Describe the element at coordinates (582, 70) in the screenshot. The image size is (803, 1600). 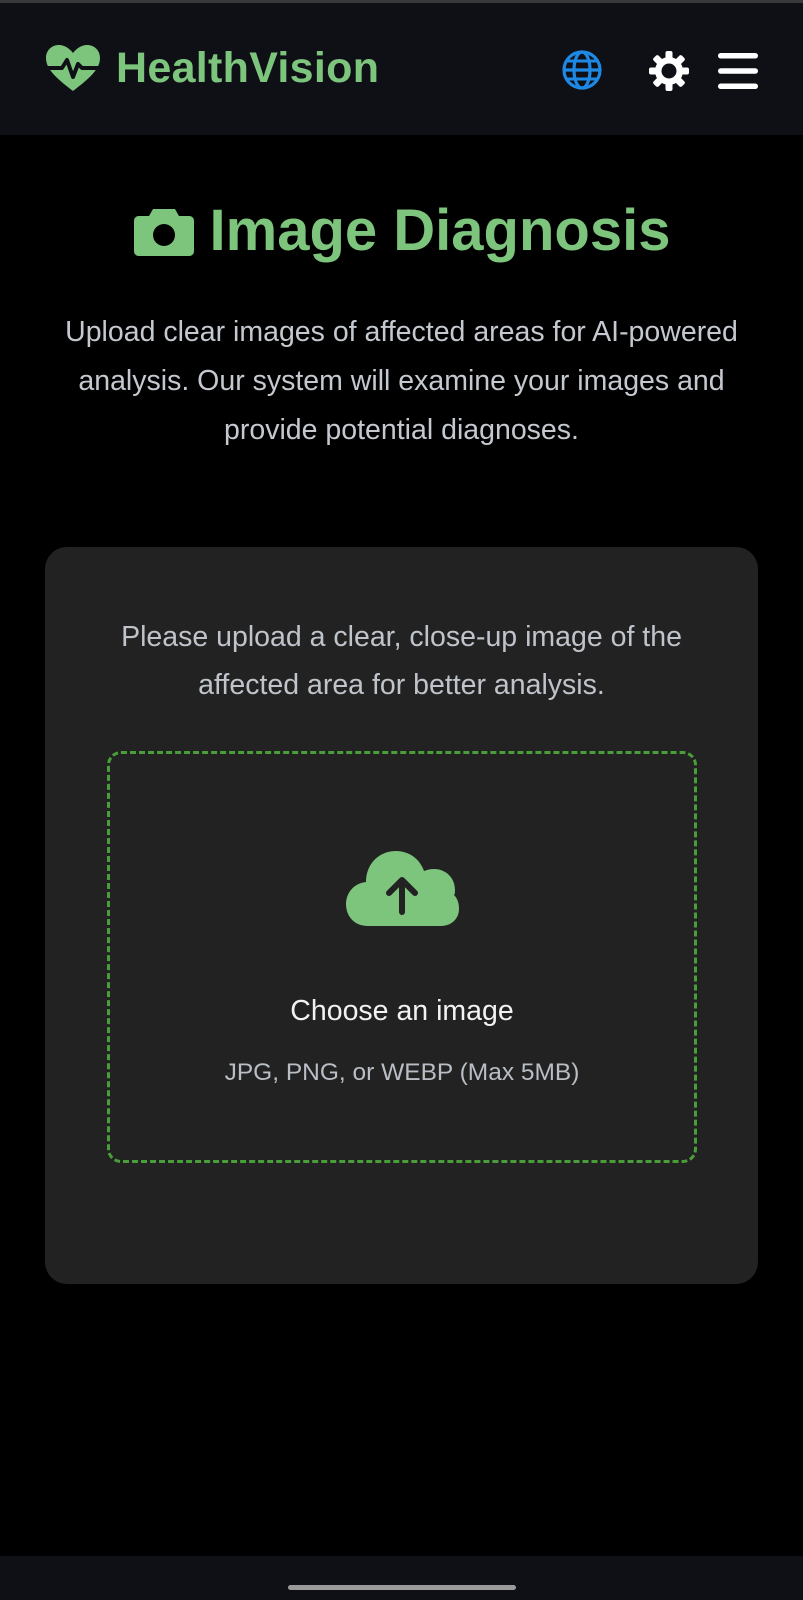
I see `globe-icon` at that location.